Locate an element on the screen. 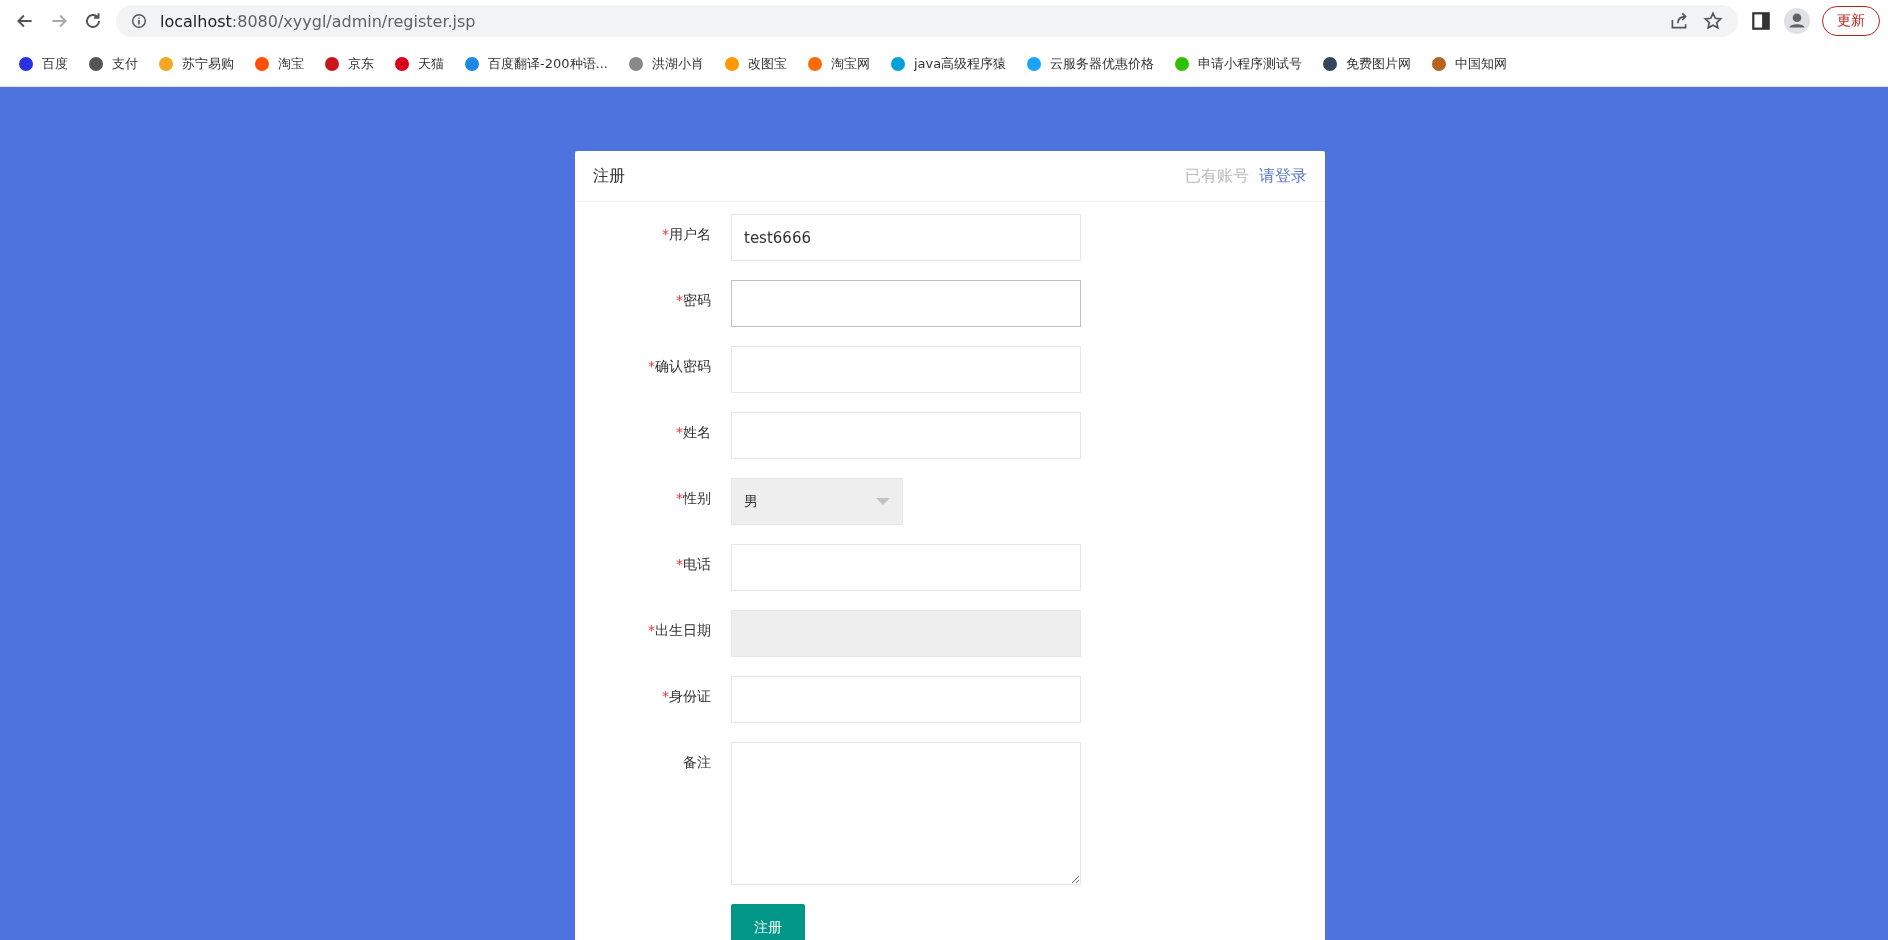 This screenshot has width=1888, height=940. bookmark: java高级程序猿 is located at coordinates (948, 64).